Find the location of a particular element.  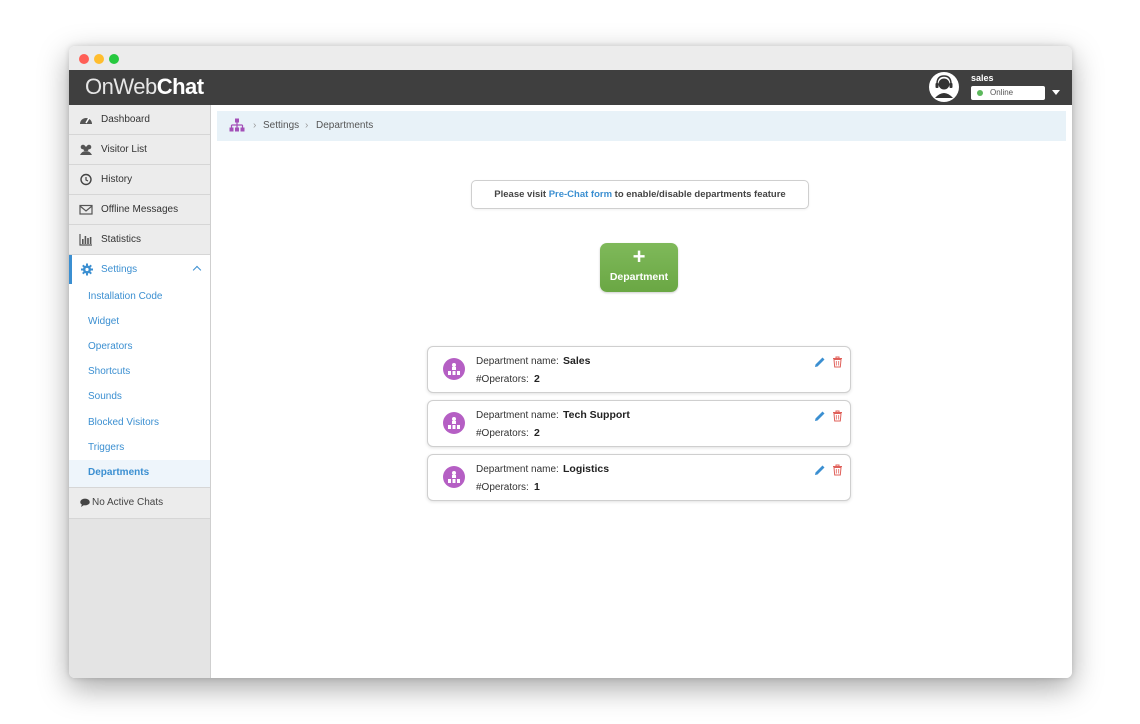

submenu-item-label: Shortcuts is located at coordinates (109, 371).